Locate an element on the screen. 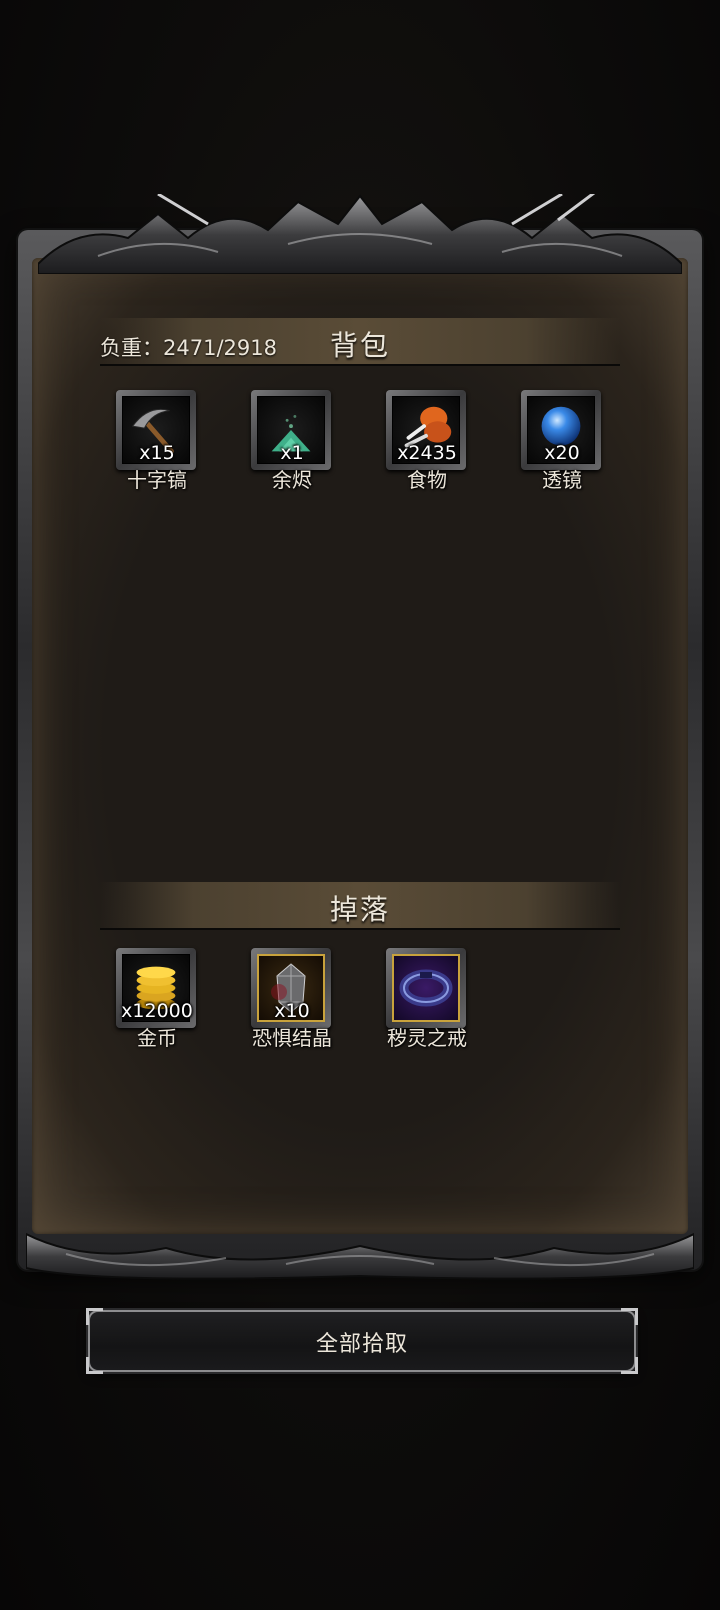  ring-icon is located at coordinates (426, 988).